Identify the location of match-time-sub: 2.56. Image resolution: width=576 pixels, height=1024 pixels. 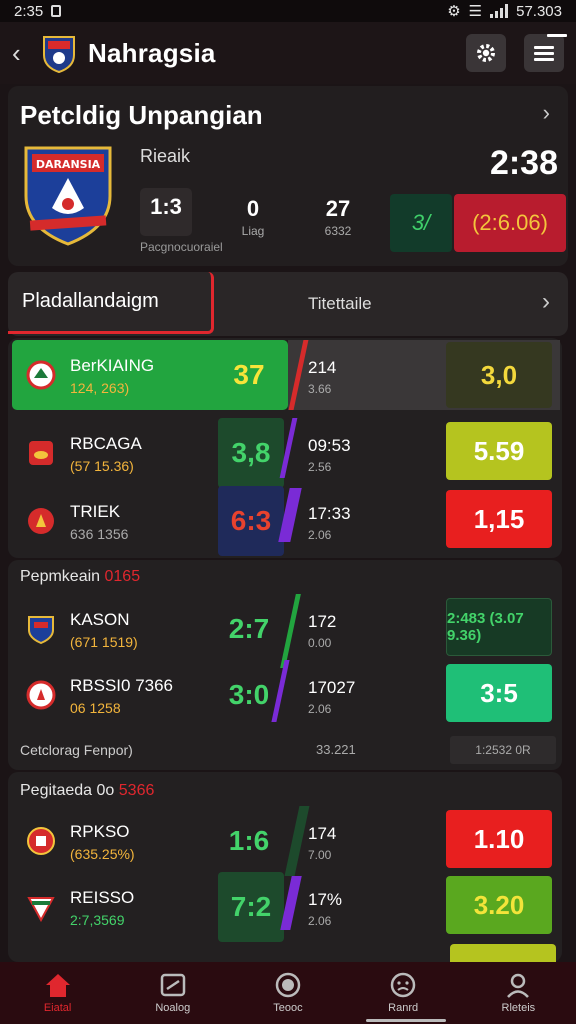
(320, 467).